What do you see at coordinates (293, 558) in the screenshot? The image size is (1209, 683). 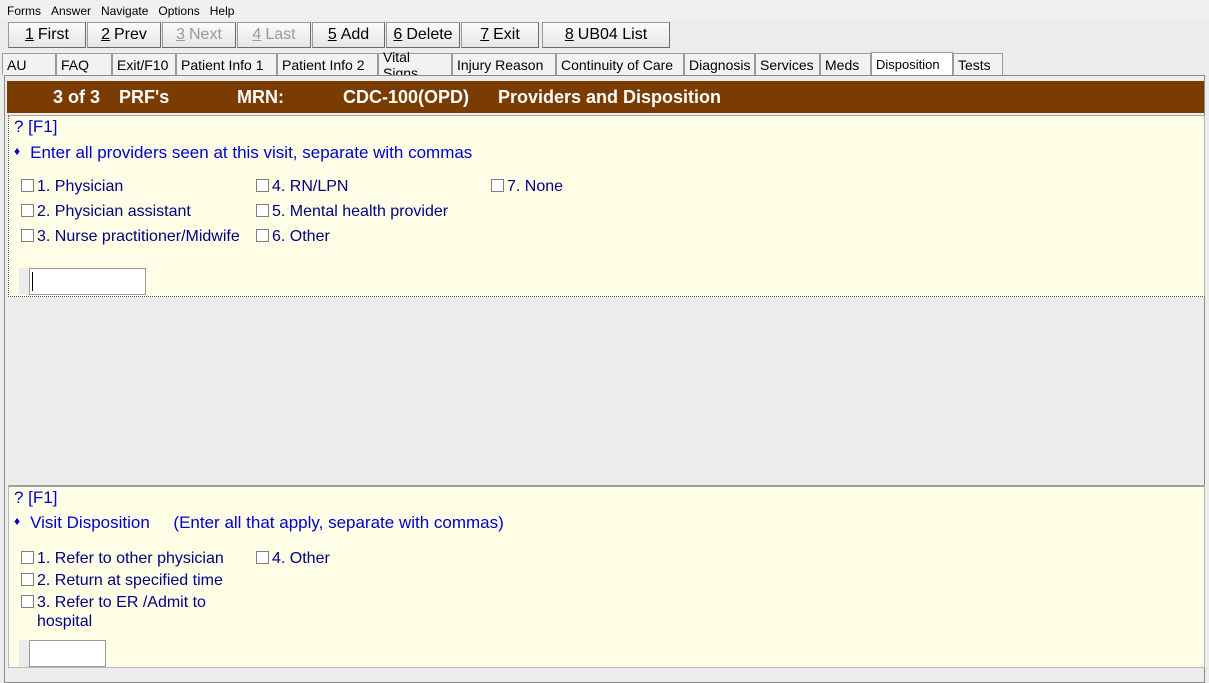 I see `disposition-option-other: 4. Other` at bounding box center [293, 558].